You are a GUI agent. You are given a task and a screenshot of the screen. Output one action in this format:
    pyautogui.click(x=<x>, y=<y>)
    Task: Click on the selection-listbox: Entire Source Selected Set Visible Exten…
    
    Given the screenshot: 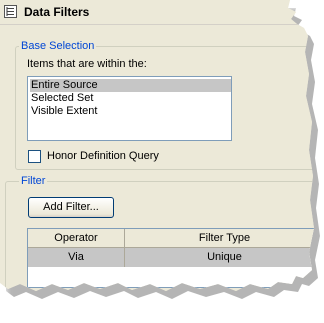 What is the action you would take?
    pyautogui.click(x=129, y=108)
    